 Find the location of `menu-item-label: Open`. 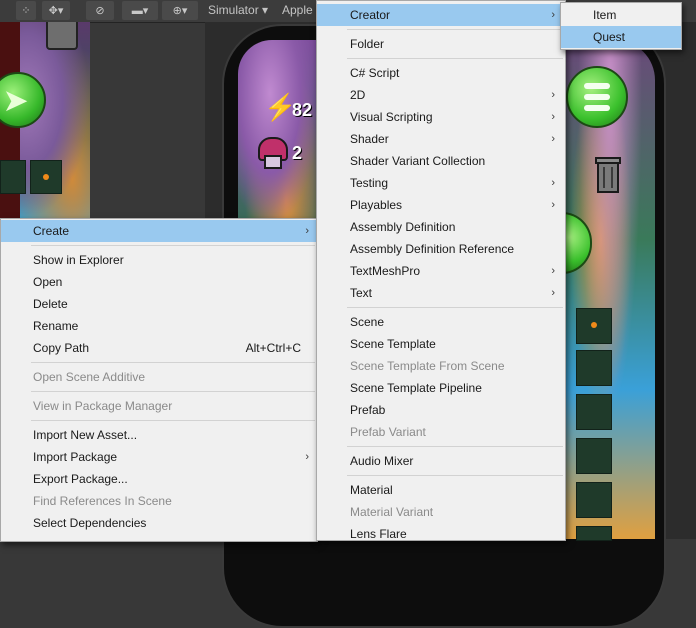

menu-item-label: Open is located at coordinates (48, 282).